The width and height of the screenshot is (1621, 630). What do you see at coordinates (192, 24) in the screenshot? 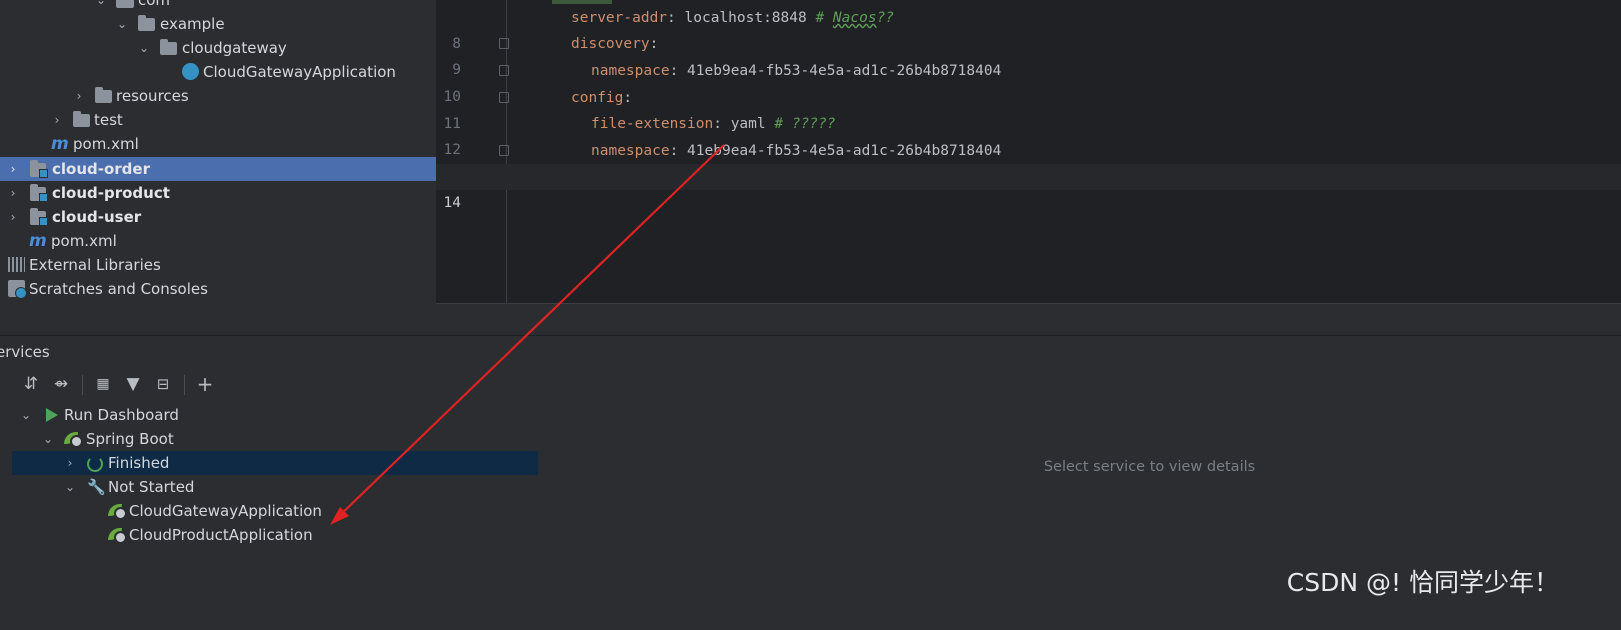
I see `tree-item-label: example` at bounding box center [192, 24].